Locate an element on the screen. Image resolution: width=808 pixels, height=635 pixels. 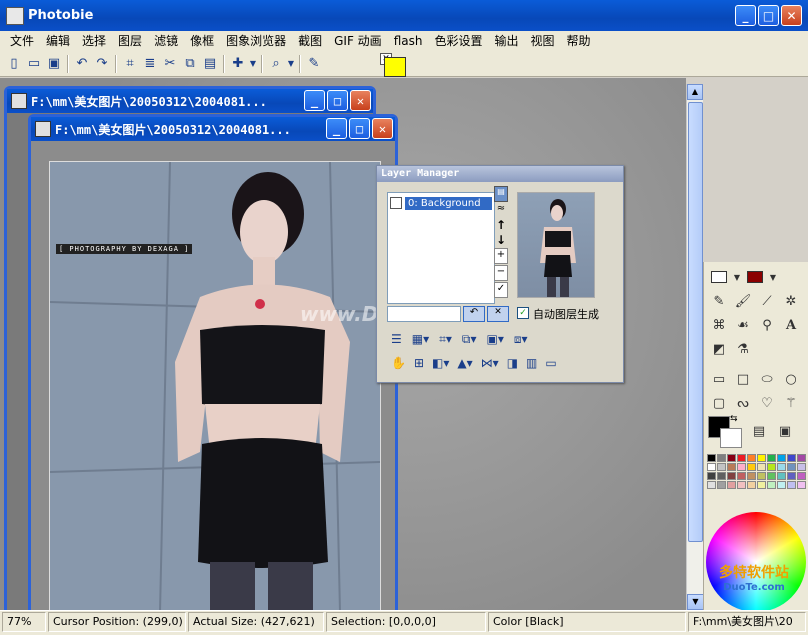
close-button: ✕ is located at coordinates (791, 15).